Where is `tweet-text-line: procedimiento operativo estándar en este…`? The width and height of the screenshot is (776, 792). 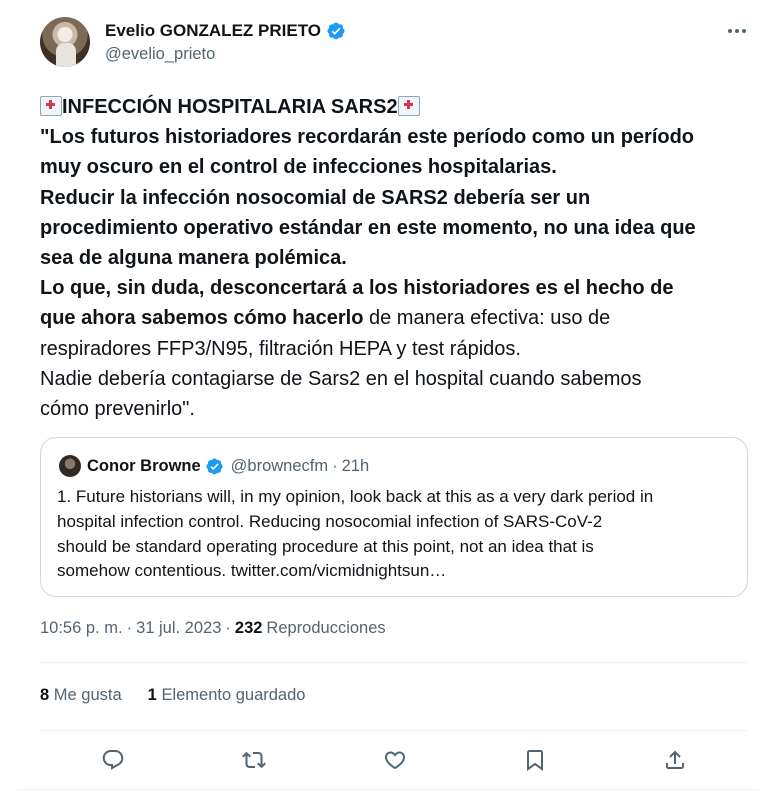
tweet-text-line: procedimiento operativo estándar en este… is located at coordinates (396, 228).